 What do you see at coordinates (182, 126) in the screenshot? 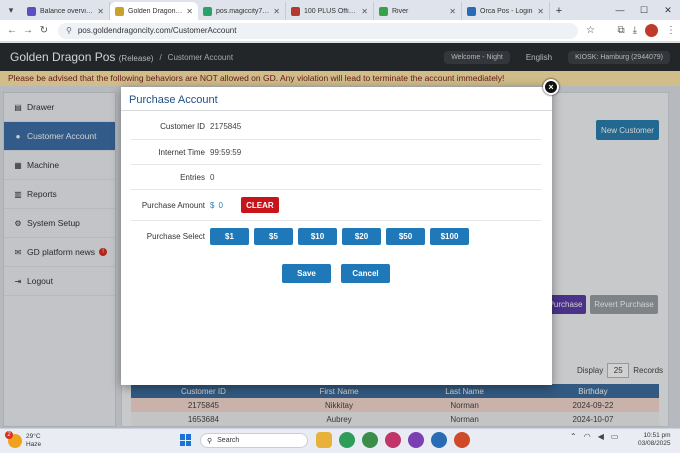
I see `customer-id-label: Customer ID` at bounding box center [182, 126].